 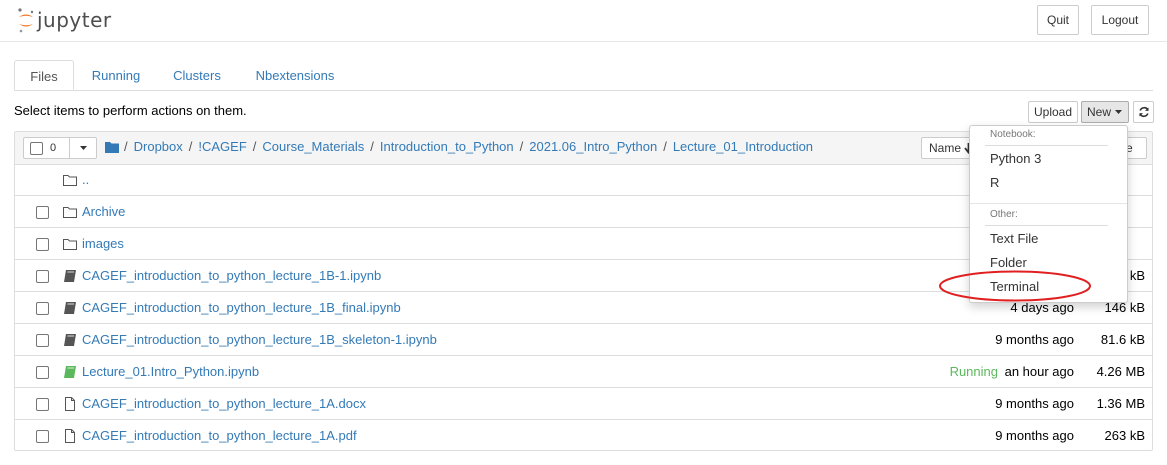 What do you see at coordinates (1098, 112) in the screenshot?
I see `new-button-label: New` at bounding box center [1098, 112].